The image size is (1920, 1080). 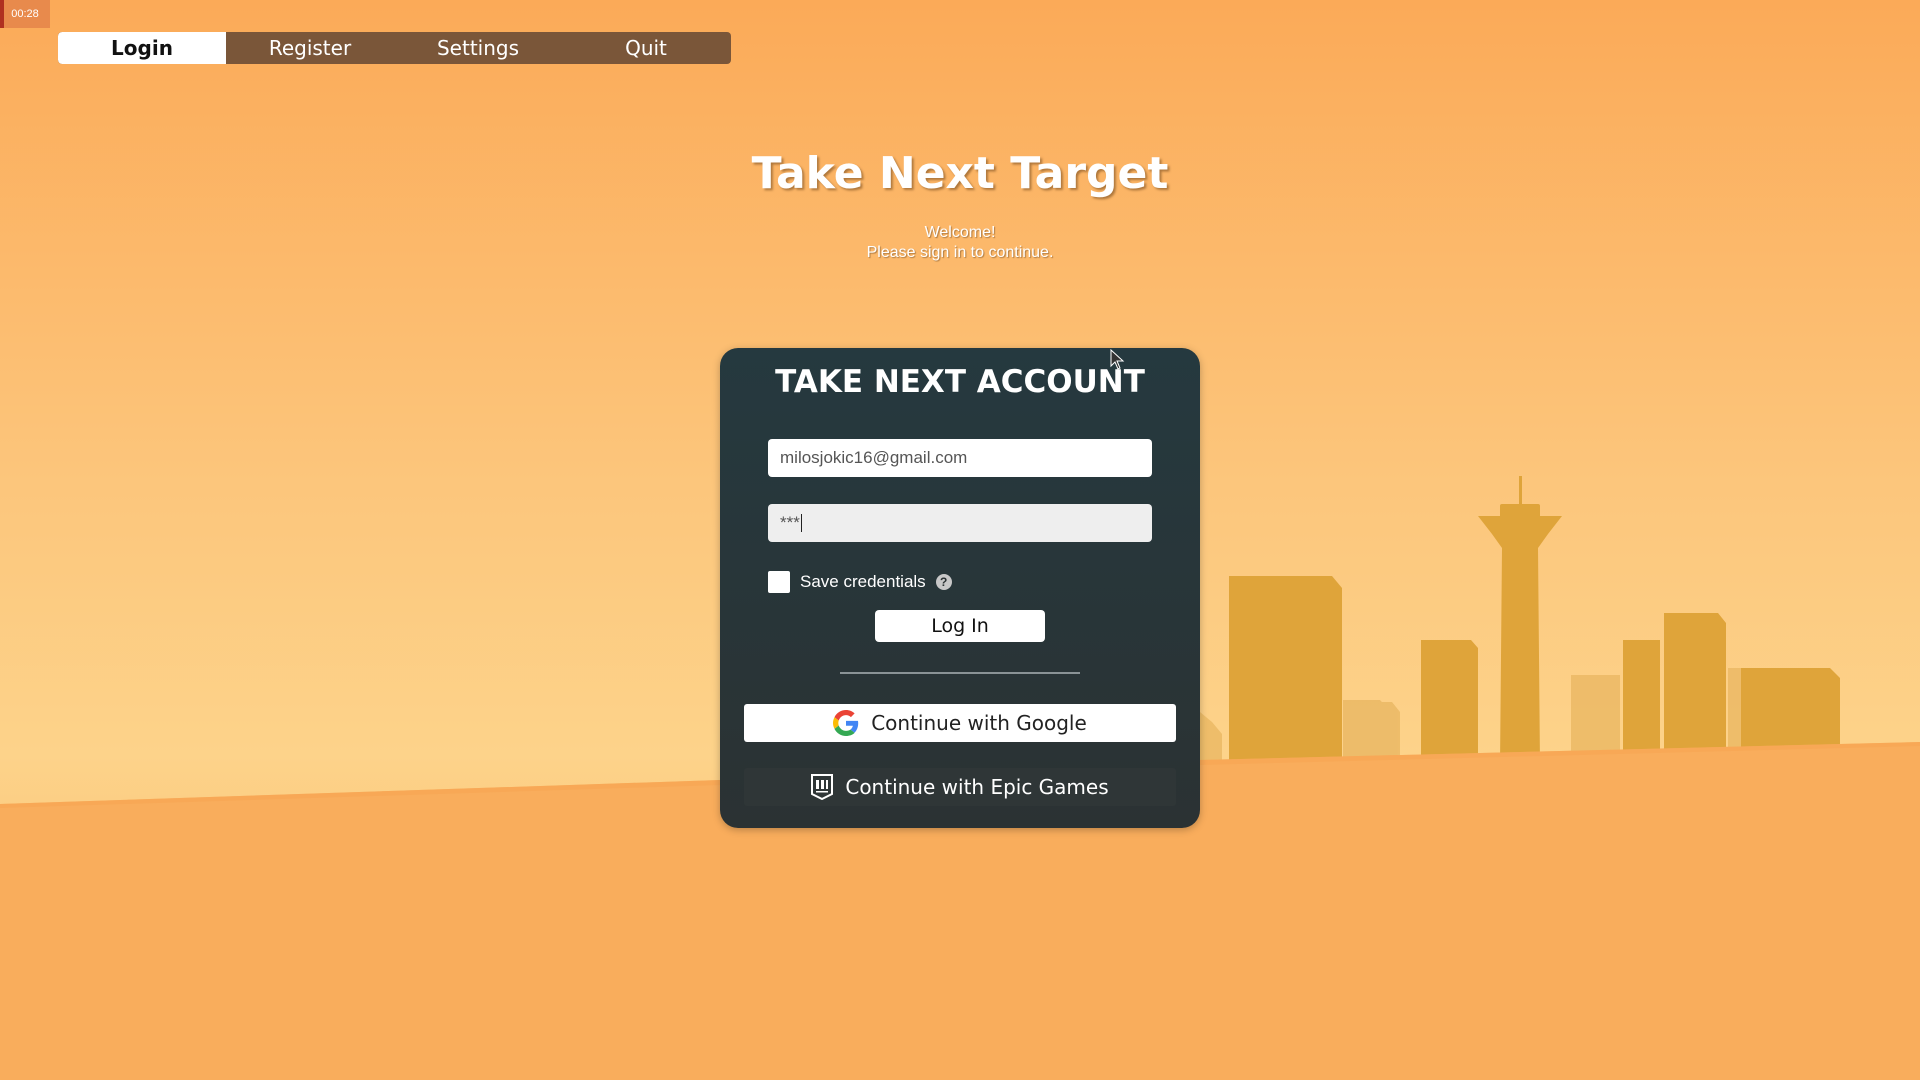 What do you see at coordinates (142, 48) in the screenshot?
I see `tab-login: Login` at bounding box center [142, 48].